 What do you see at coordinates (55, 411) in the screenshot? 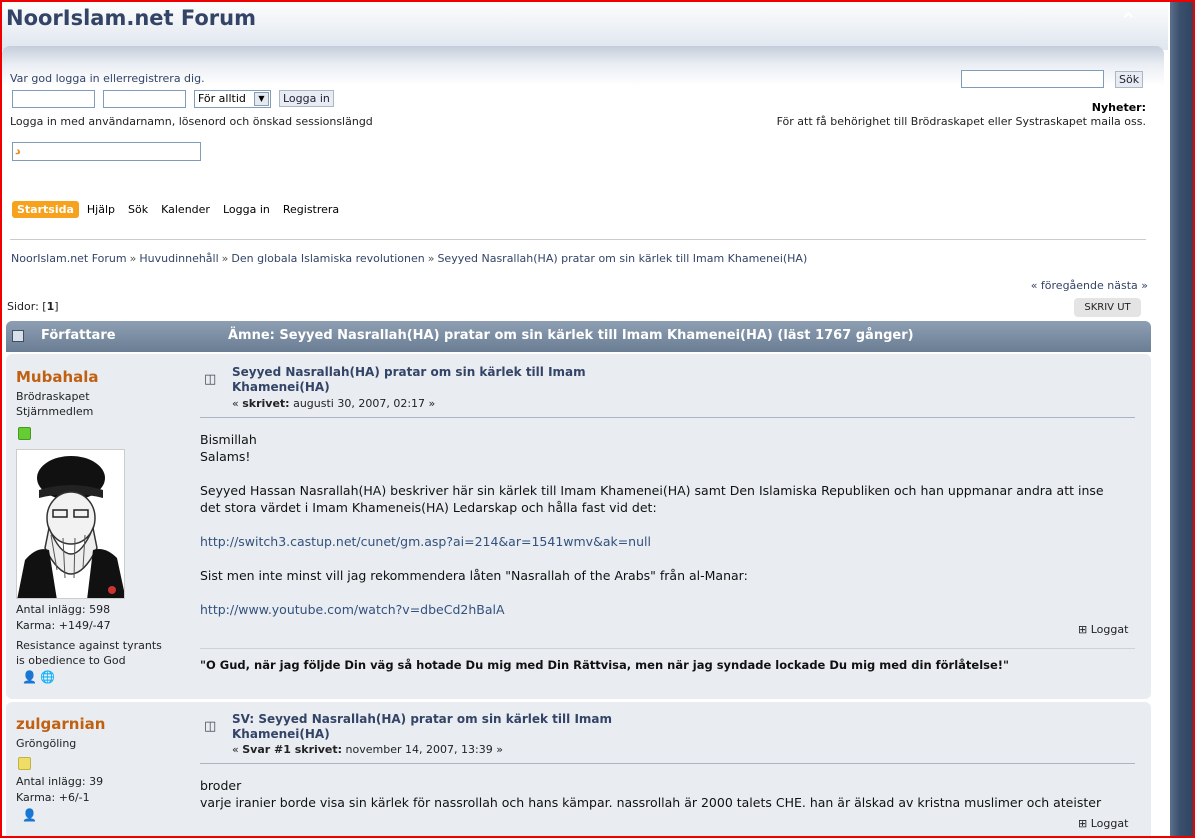
I see `poster-rank: Stjärnmedlem` at bounding box center [55, 411].